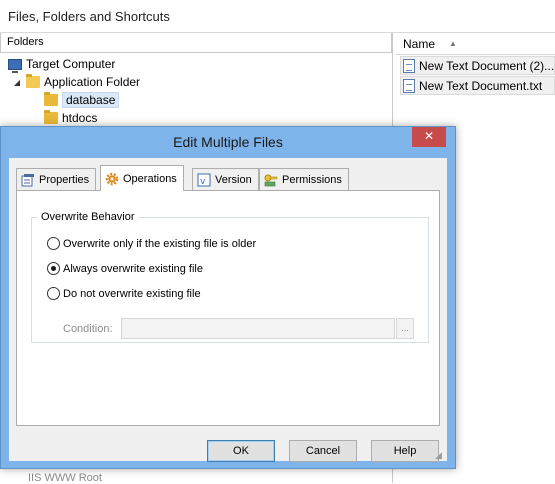 This screenshot has width=555, height=484. What do you see at coordinates (88, 217) in the screenshot?
I see `group-label: Overwrite Behavior` at bounding box center [88, 217].